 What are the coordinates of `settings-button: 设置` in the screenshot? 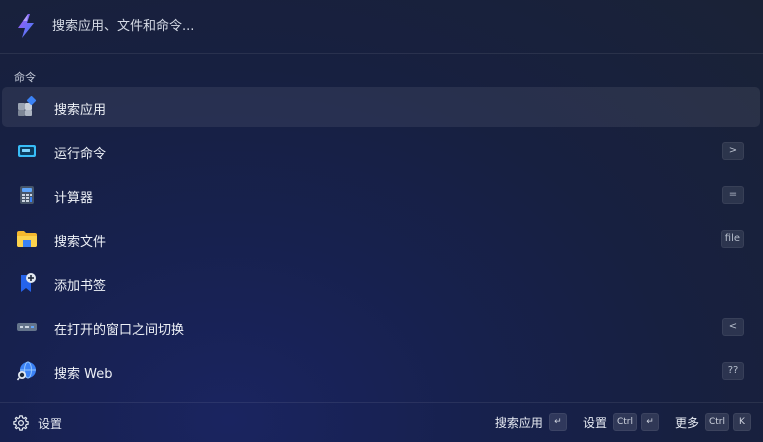 It's located at (37, 423).